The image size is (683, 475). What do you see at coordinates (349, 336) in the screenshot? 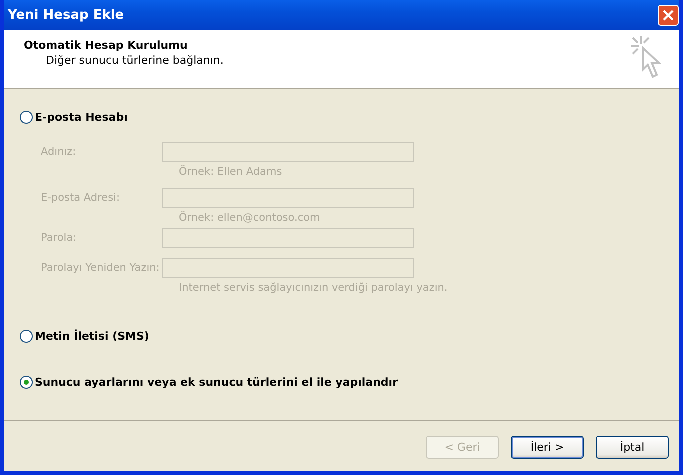
I see `option-radio: Metin İletisi (SMS)` at bounding box center [349, 336].